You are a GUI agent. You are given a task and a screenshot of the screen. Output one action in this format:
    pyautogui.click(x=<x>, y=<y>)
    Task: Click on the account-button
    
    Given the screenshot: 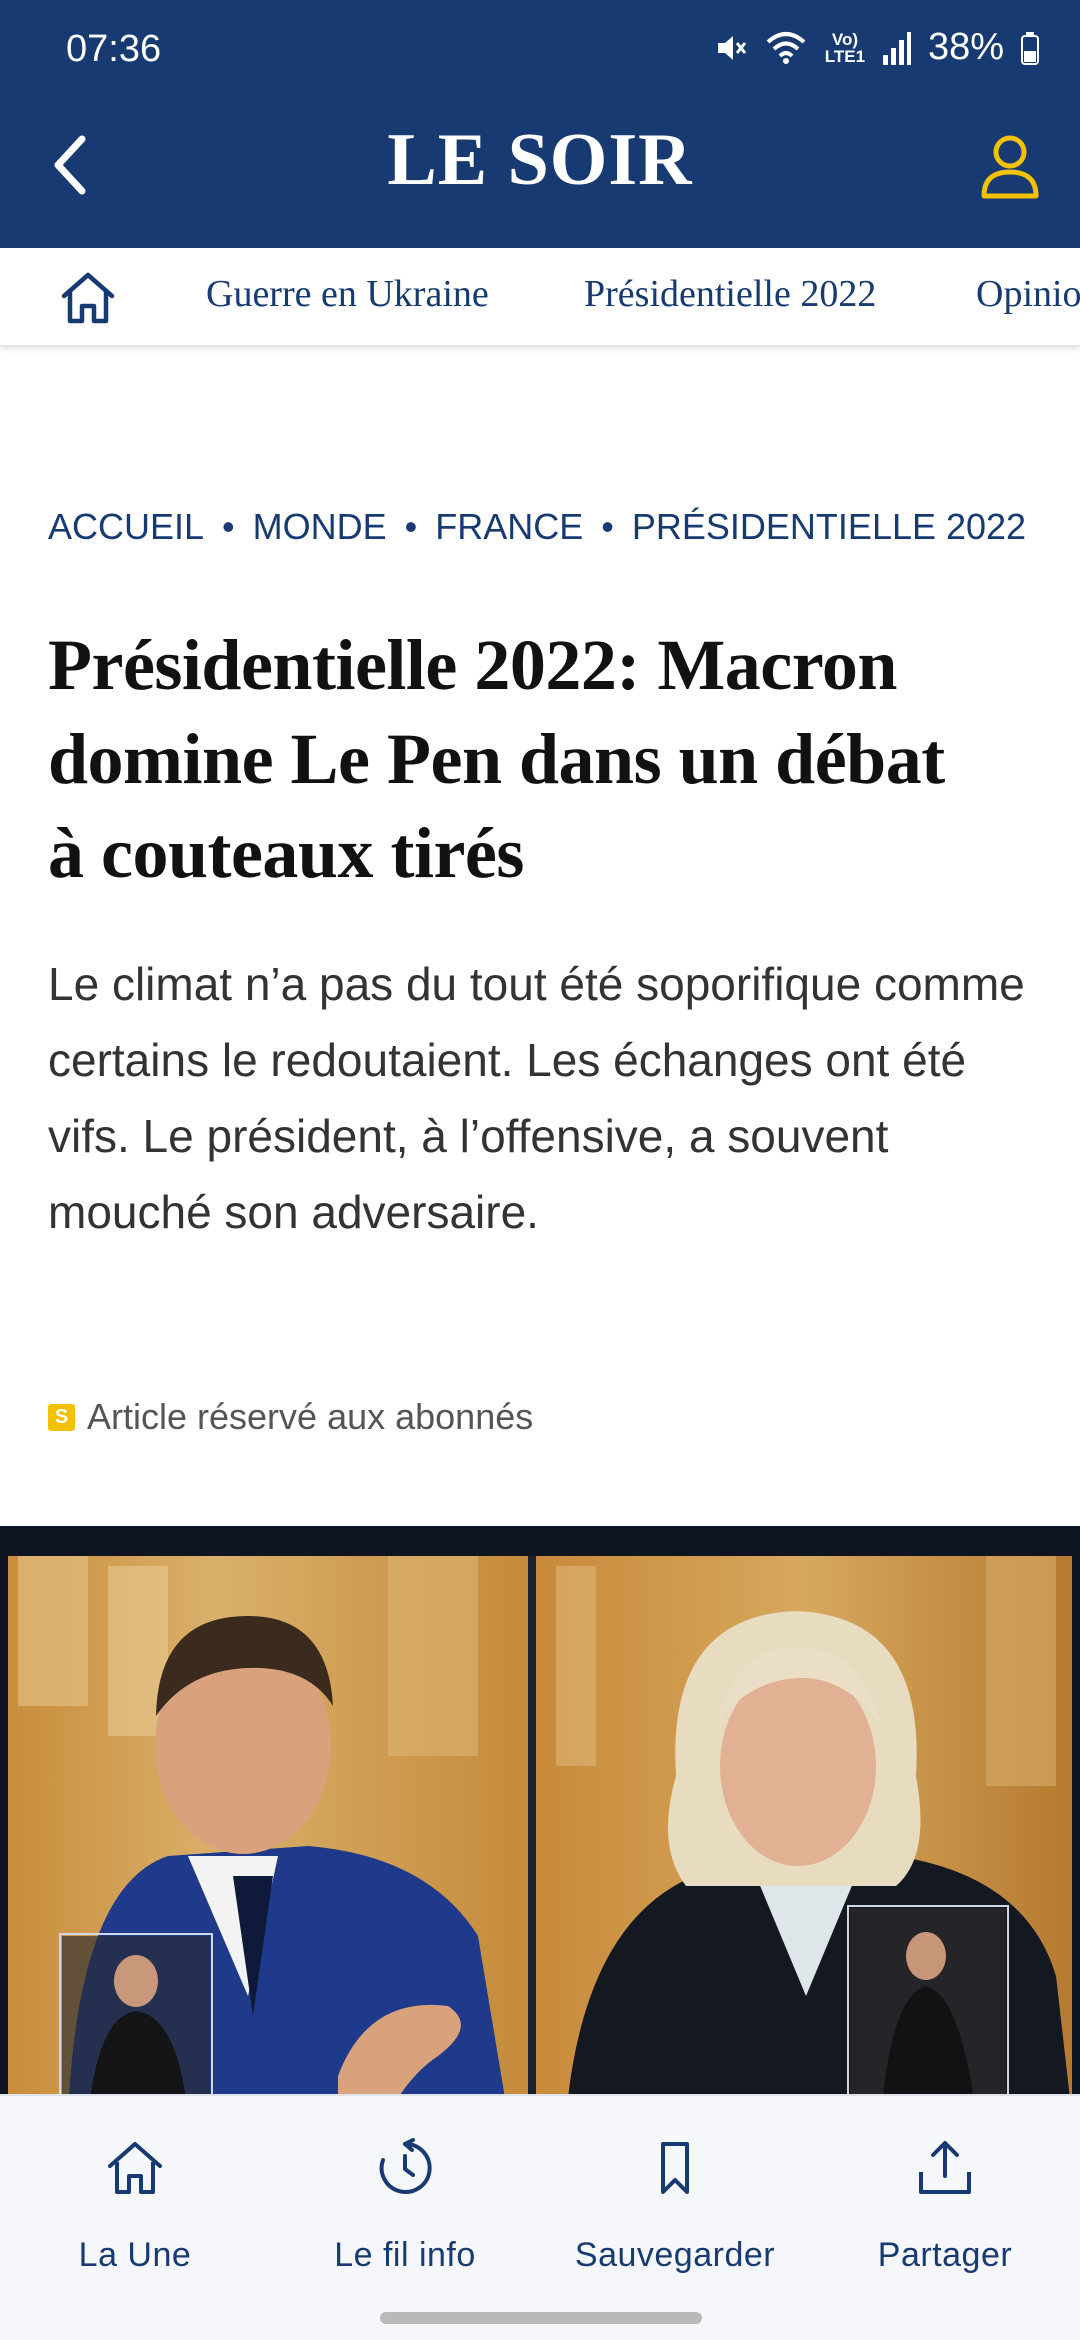 What is the action you would take?
    pyautogui.click(x=1010, y=167)
    